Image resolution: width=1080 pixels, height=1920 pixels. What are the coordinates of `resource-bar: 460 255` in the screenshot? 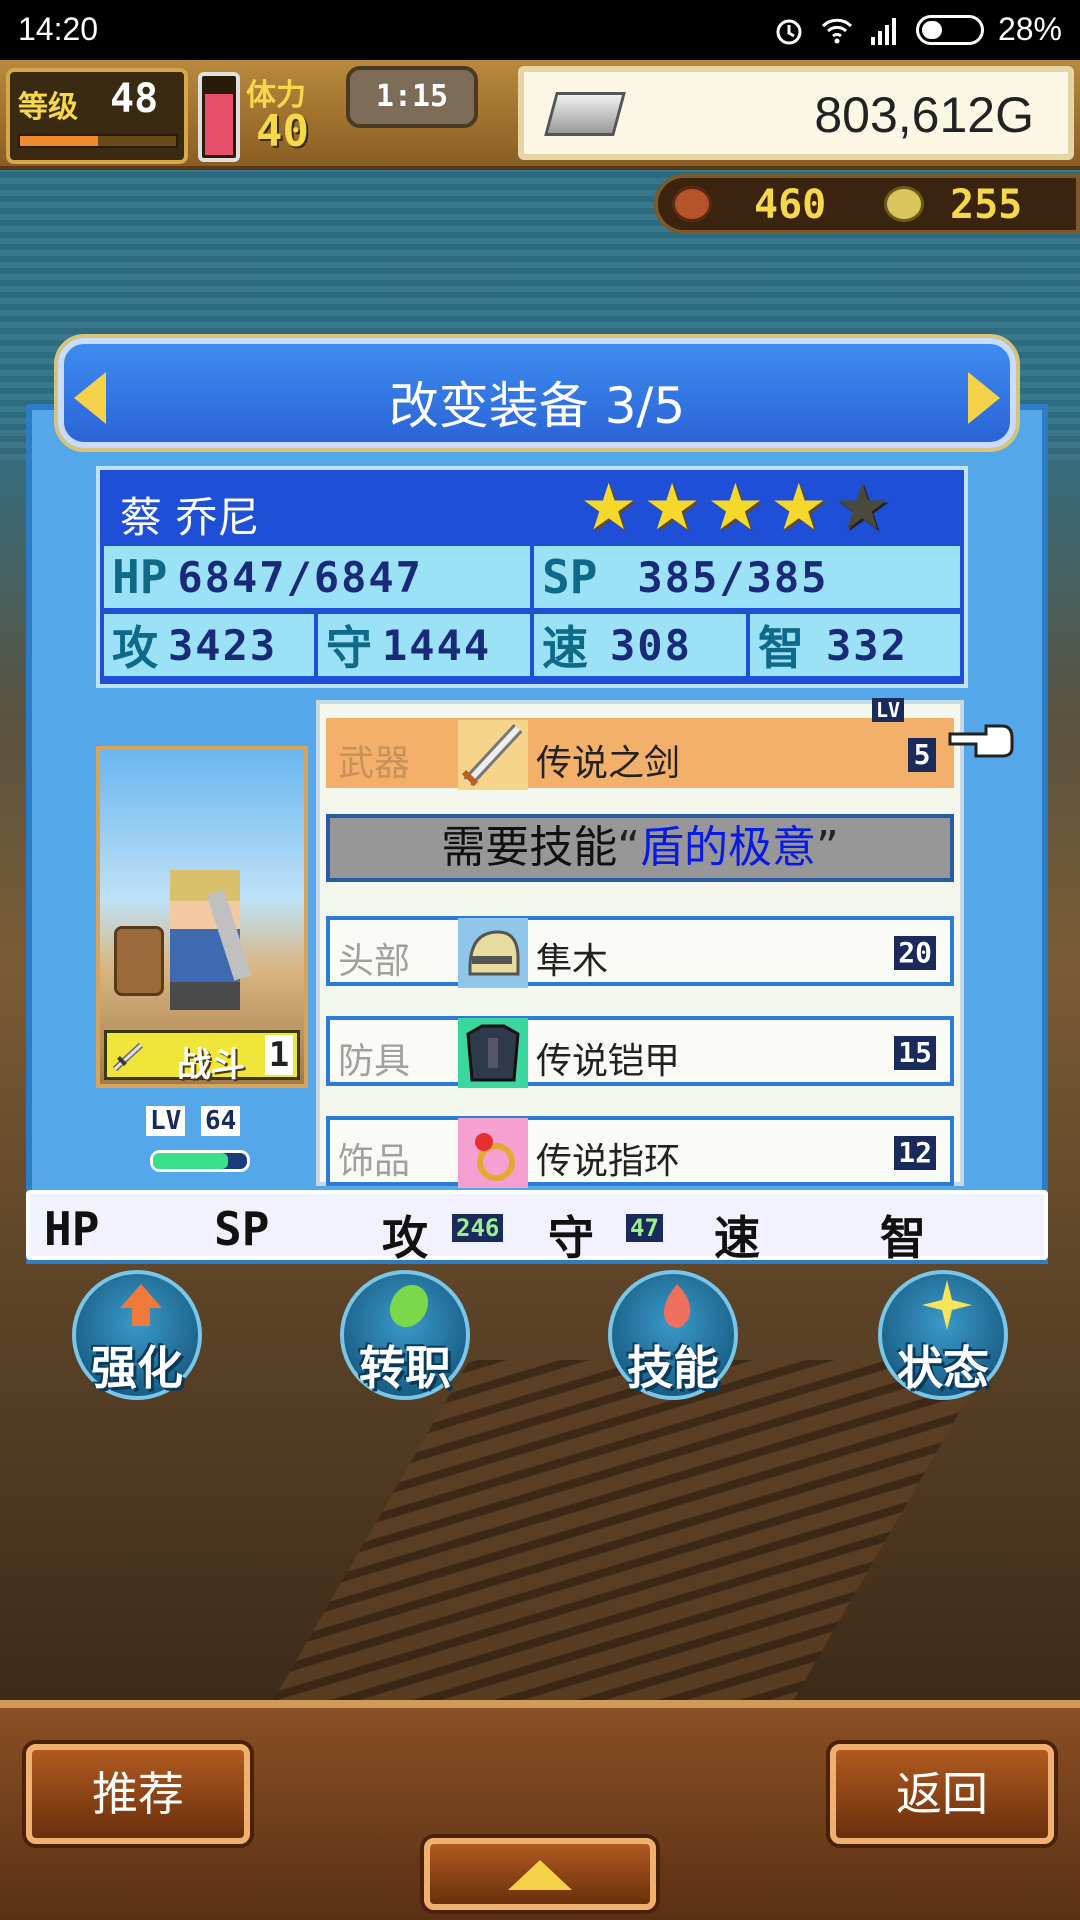 It's located at (867, 204).